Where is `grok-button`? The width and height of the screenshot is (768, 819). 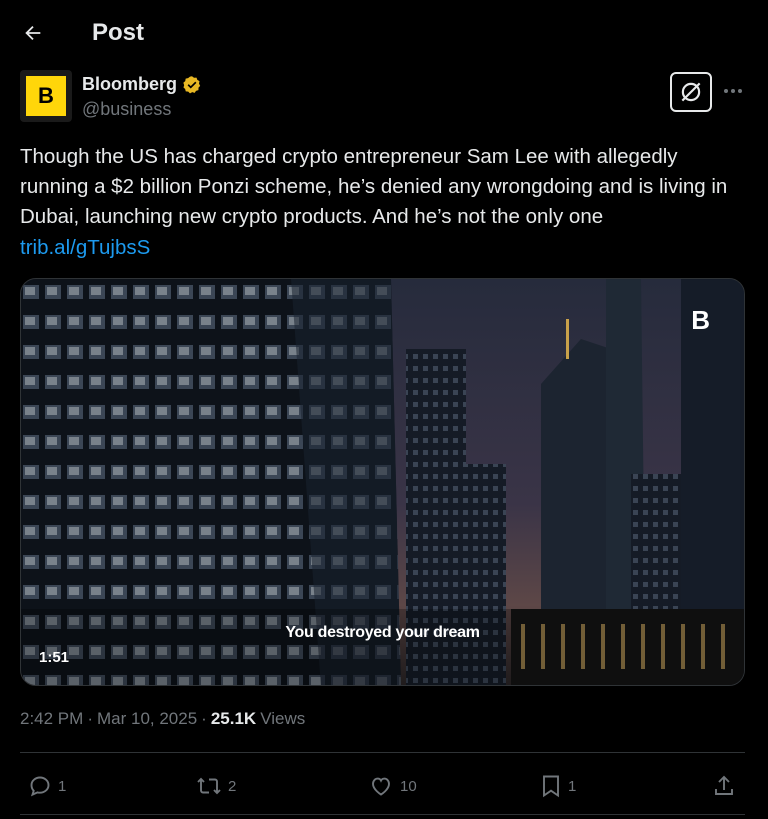
grok-button is located at coordinates (691, 92).